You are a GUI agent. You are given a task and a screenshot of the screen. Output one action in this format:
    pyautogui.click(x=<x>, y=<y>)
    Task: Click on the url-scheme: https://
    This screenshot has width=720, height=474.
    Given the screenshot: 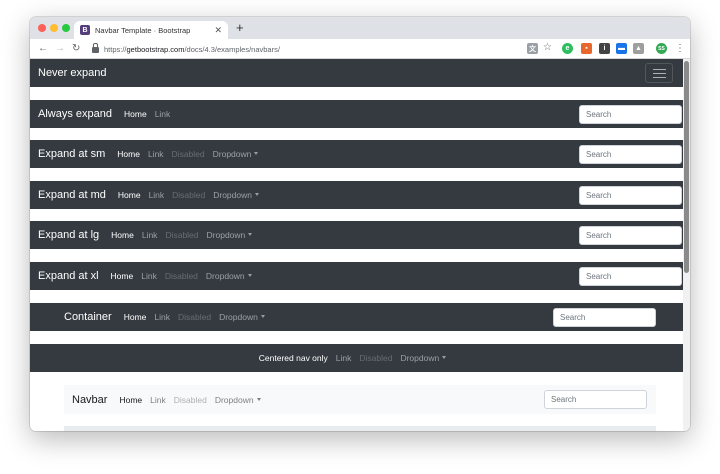 What is the action you would take?
    pyautogui.click(x=115, y=49)
    